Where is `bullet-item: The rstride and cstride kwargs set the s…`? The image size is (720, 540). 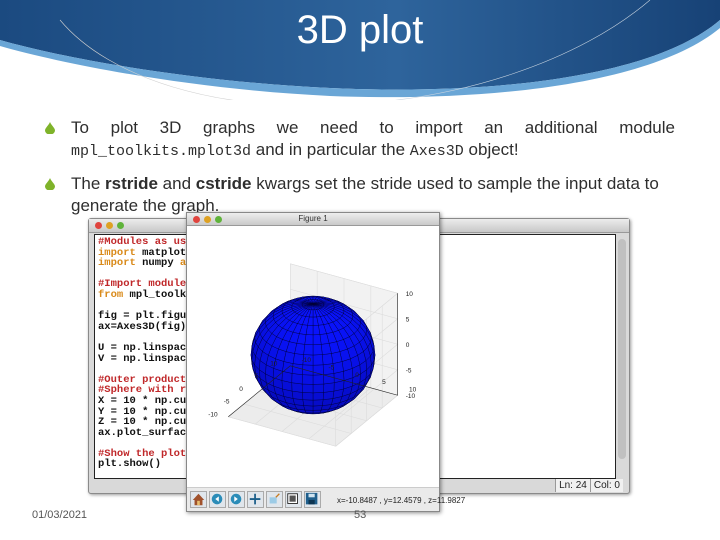 bullet-item: The rstride and cstride kwargs set the s… is located at coordinates (360, 195).